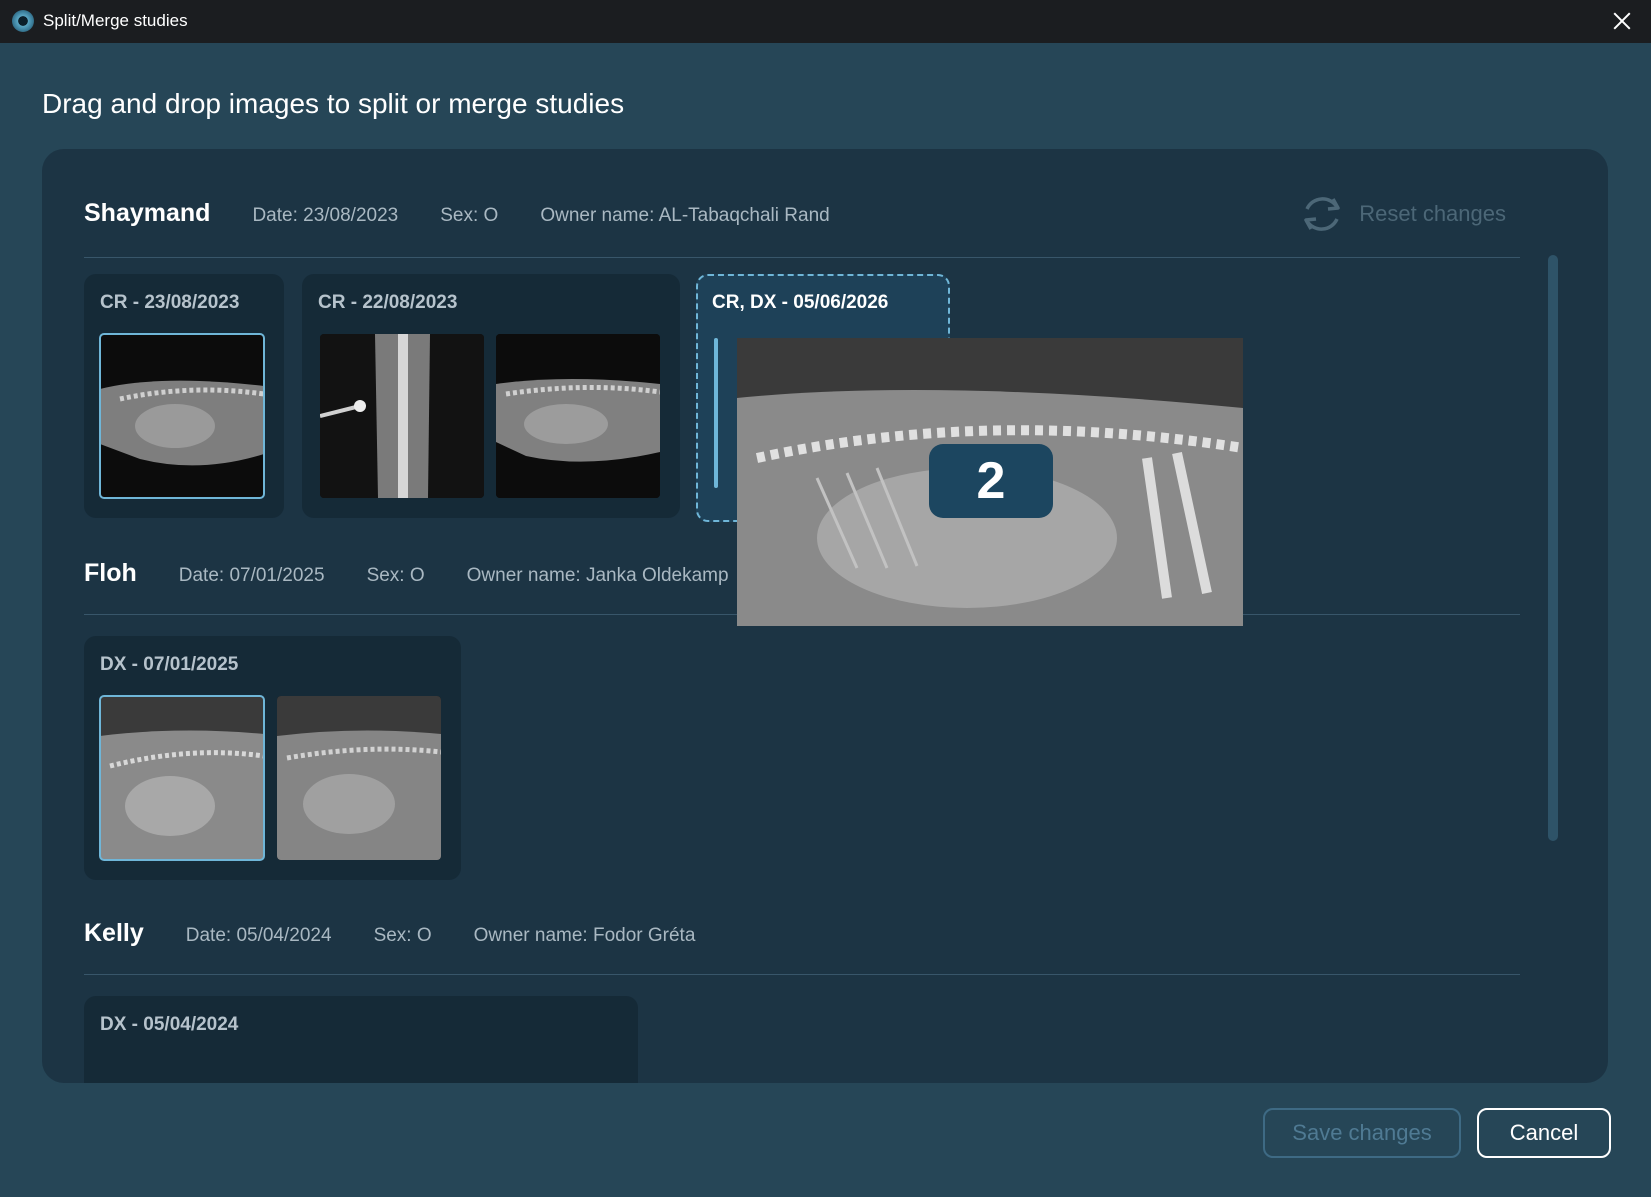 This screenshot has width=1651, height=1197. I want to click on reset-changes-button: Reset changes, so click(1401, 214).